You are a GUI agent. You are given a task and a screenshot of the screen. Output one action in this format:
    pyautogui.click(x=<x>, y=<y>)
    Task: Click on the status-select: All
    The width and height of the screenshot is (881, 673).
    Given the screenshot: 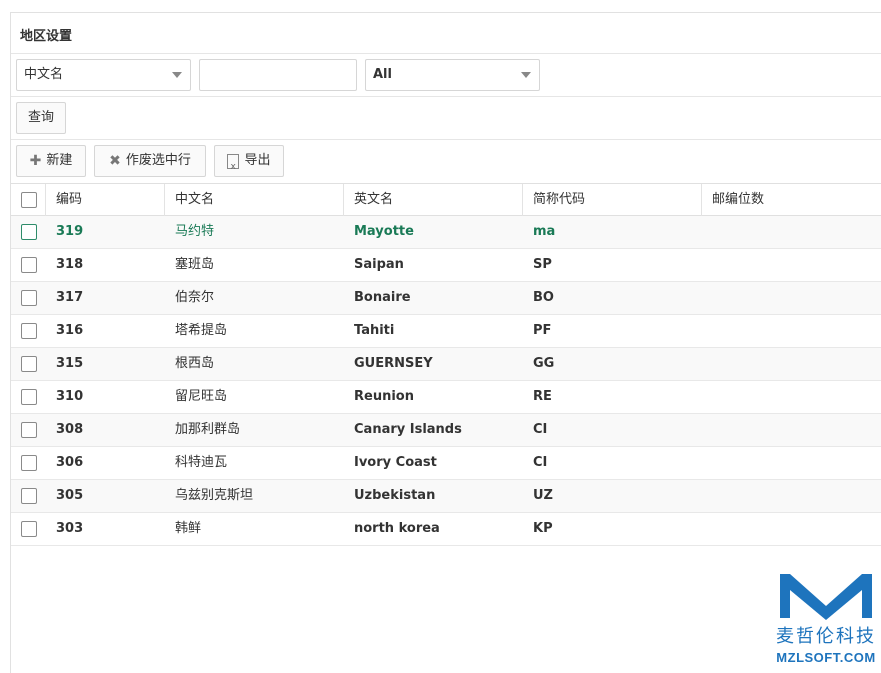 What is the action you would take?
    pyautogui.click(x=452, y=75)
    